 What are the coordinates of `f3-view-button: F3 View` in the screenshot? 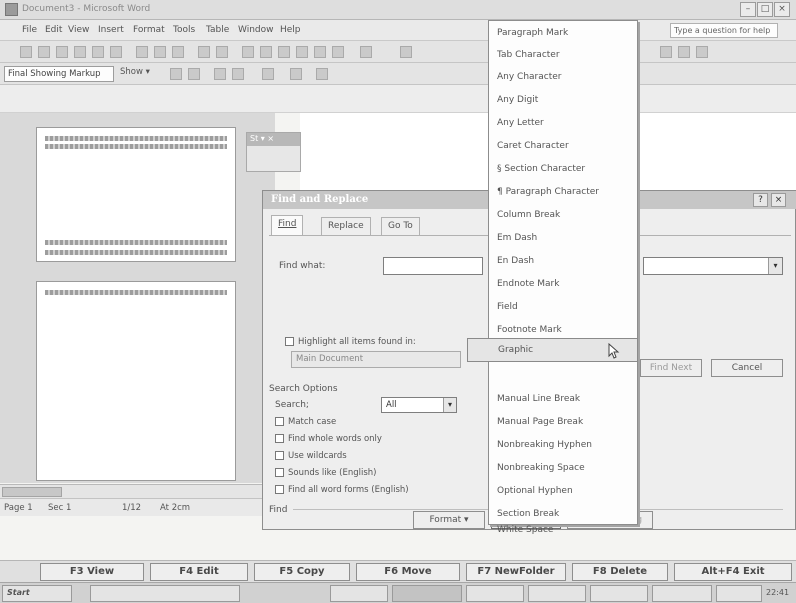 It's located at (92, 572).